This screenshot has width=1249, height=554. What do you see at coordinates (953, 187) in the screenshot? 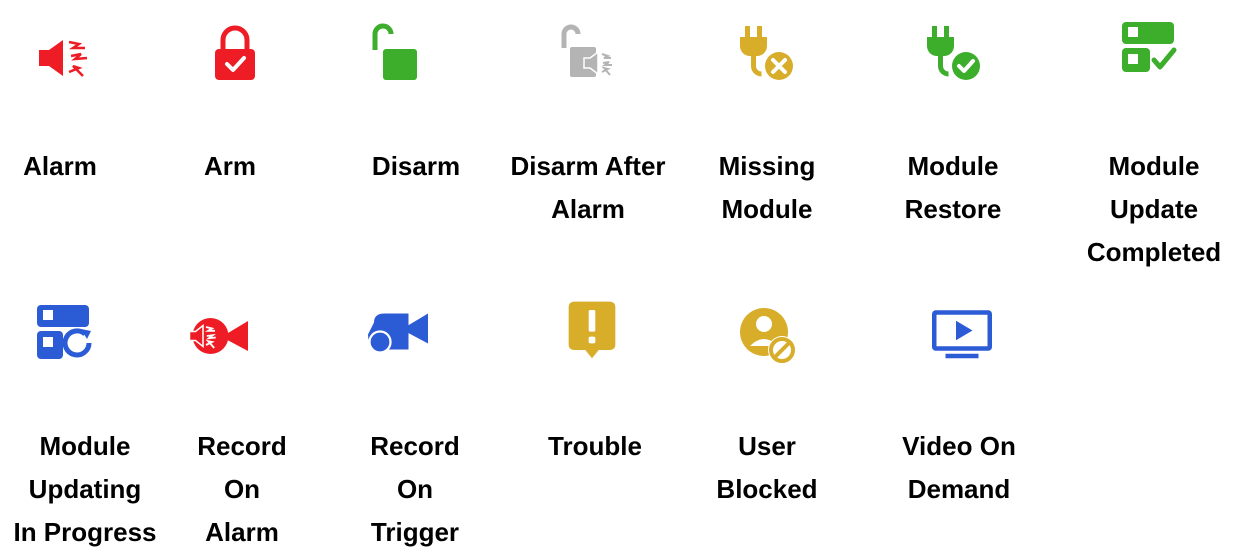
I see `legend-label: Module Restore` at bounding box center [953, 187].